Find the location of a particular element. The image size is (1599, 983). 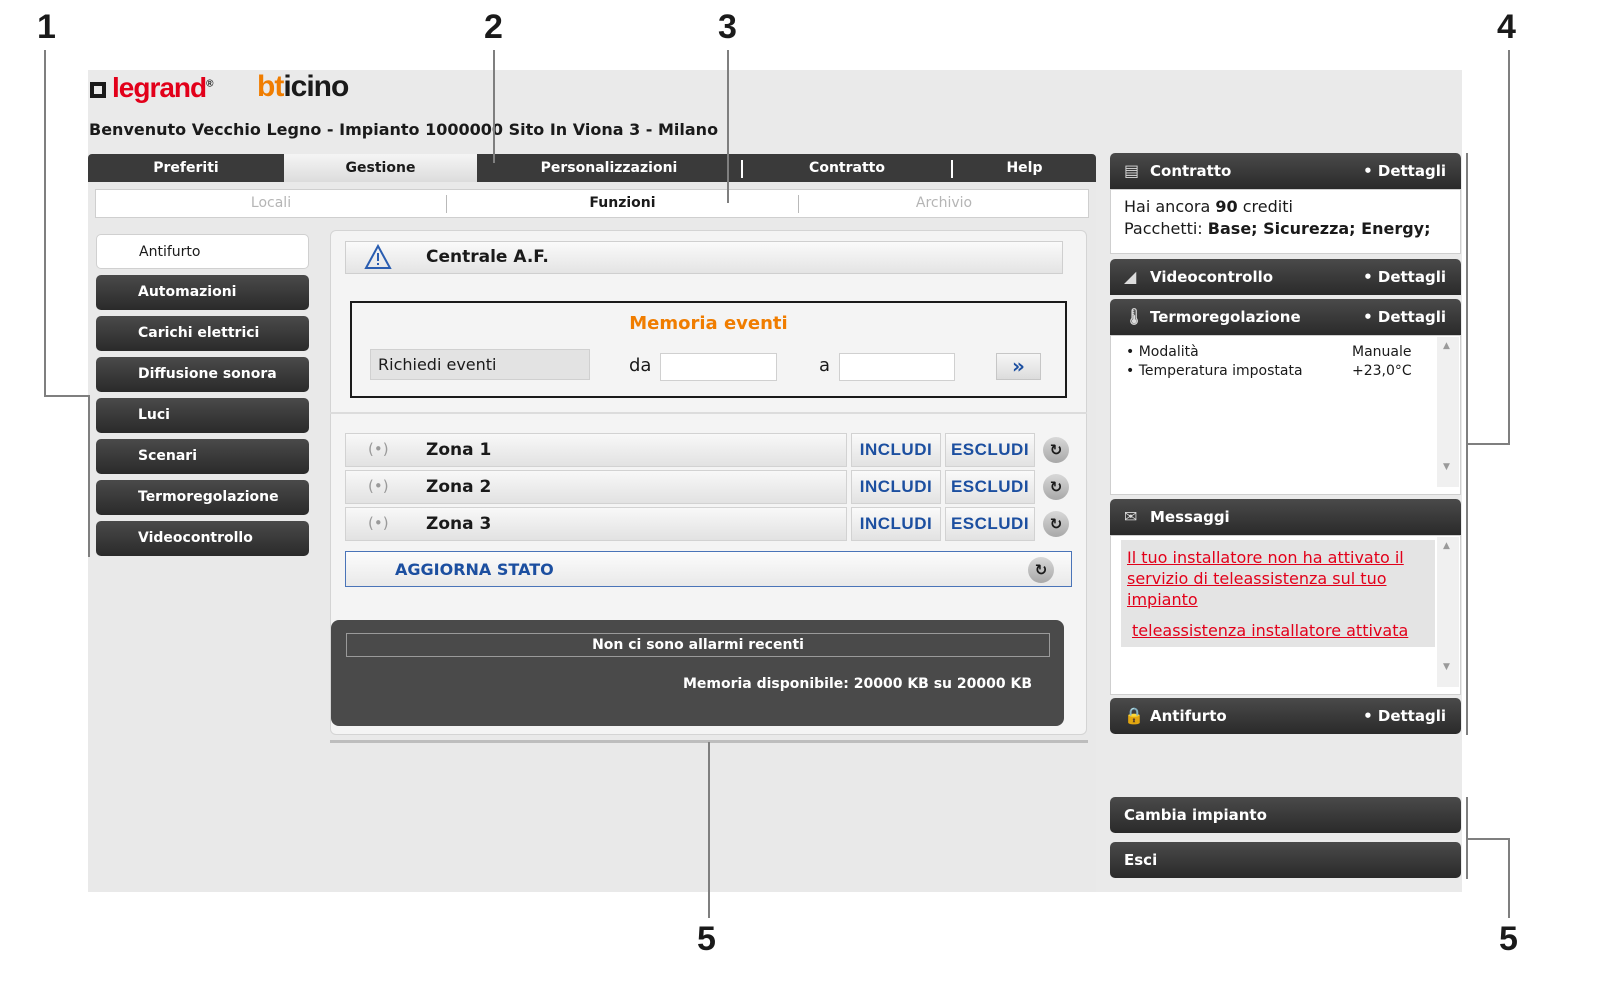

callout-4: 4 is located at coordinates (1506, 27).